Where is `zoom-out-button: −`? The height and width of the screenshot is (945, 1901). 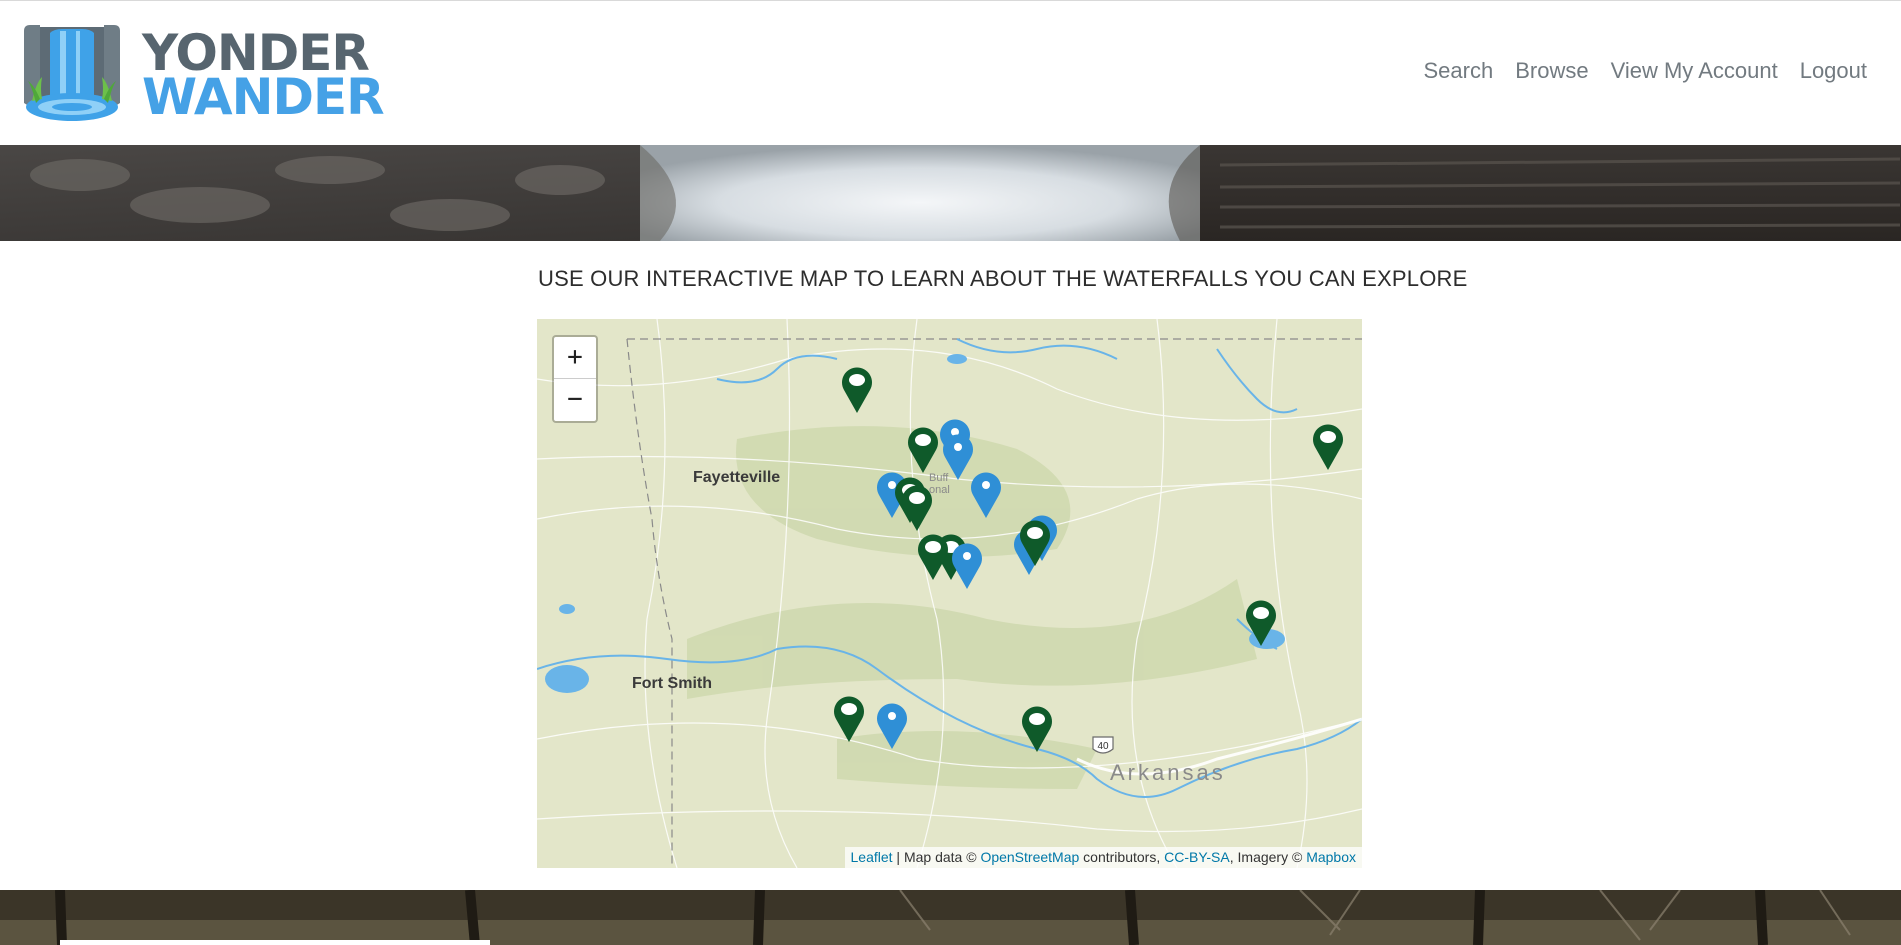 zoom-out-button: − is located at coordinates (575, 399).